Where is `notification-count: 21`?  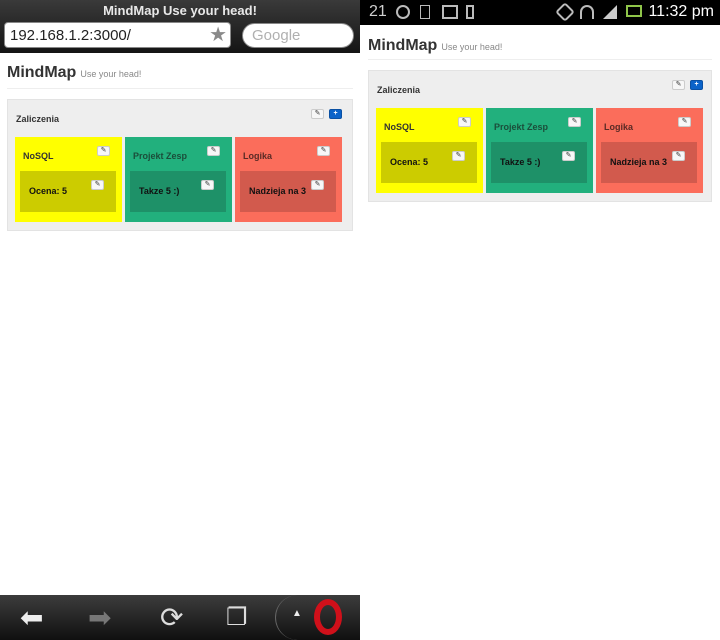 notification-count: 21 is located at coordinates (378, 11).